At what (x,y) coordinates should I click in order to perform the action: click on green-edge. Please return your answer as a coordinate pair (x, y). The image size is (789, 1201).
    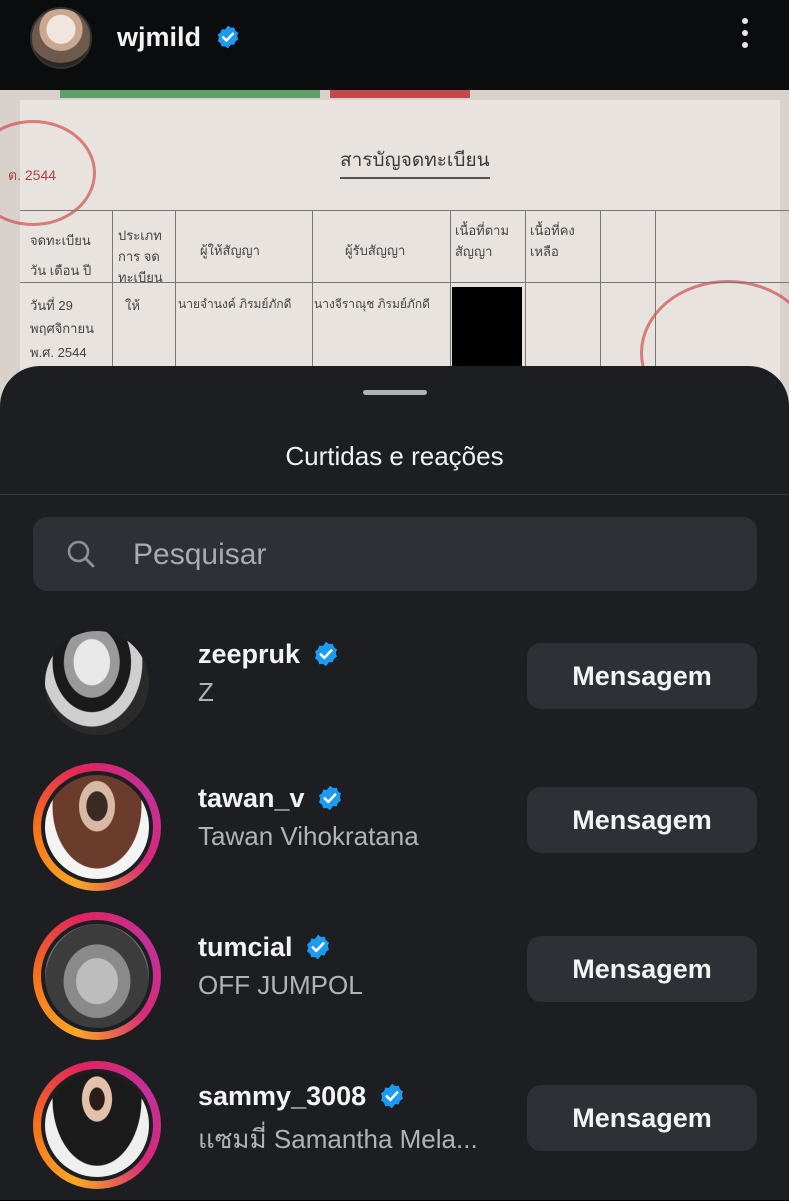
    Looking at the image, I should click on (190, 94).